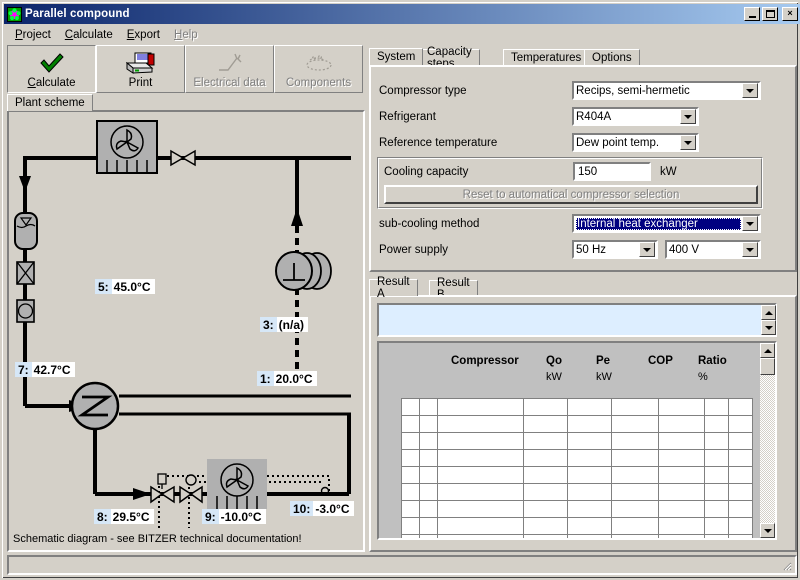 The image size is (800, 580). What do you see at coordinates (33, 35) in the screenshot?
I see `menu-project: Project` at bounding box center [33, 35].